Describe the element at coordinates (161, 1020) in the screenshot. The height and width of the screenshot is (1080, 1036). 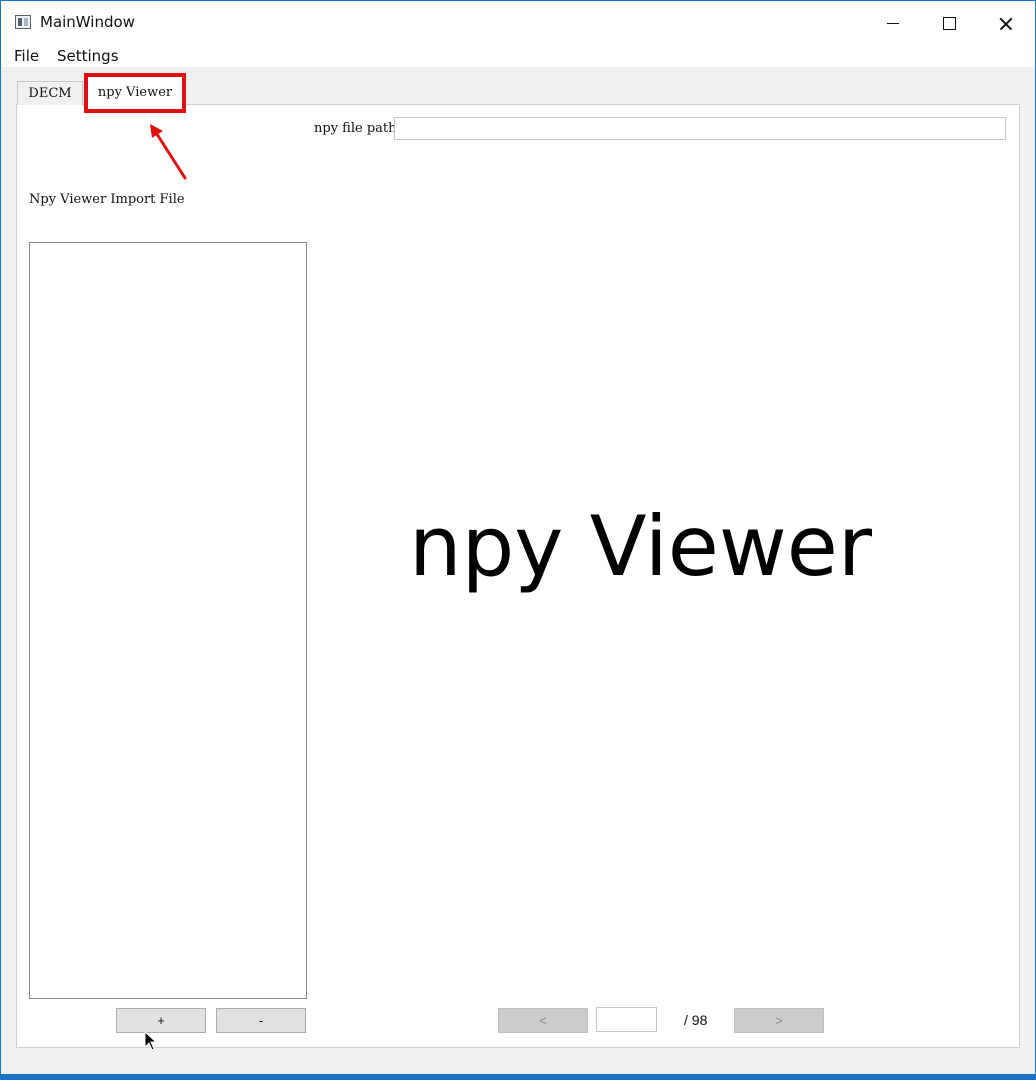
I see `add-file-button: +` at that location.